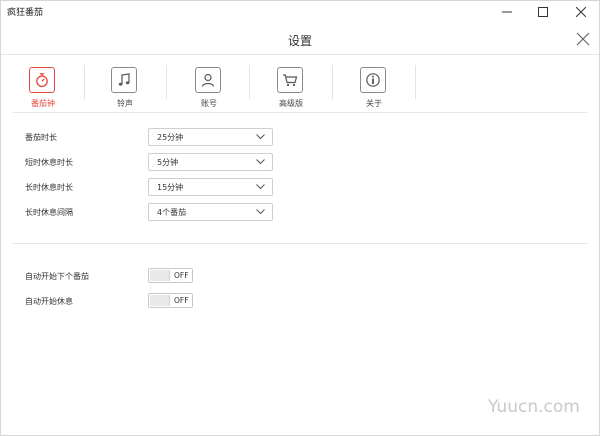 The height and width of the screenshot is (436, 600). I want to click on tab-label: 账号, so click(209, 103).